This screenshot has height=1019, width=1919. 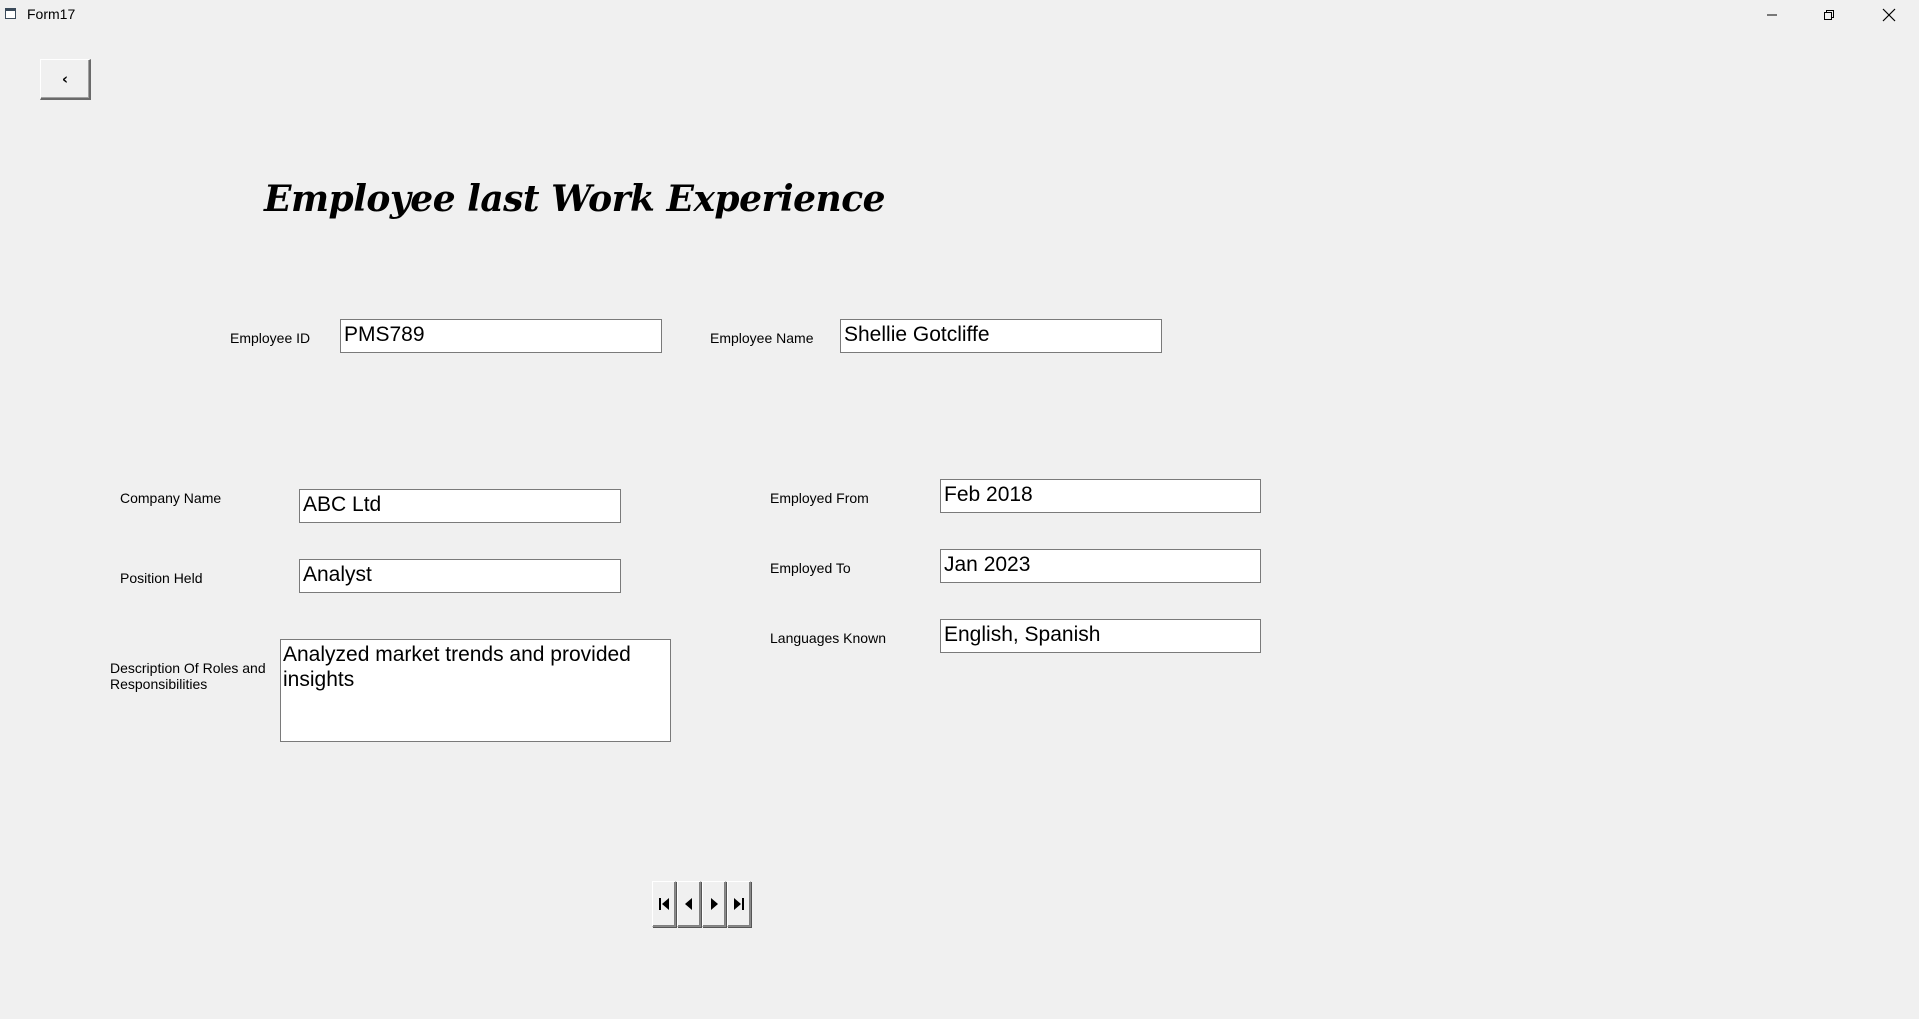 I want to click on app-icon, so click(x=10, y=13).